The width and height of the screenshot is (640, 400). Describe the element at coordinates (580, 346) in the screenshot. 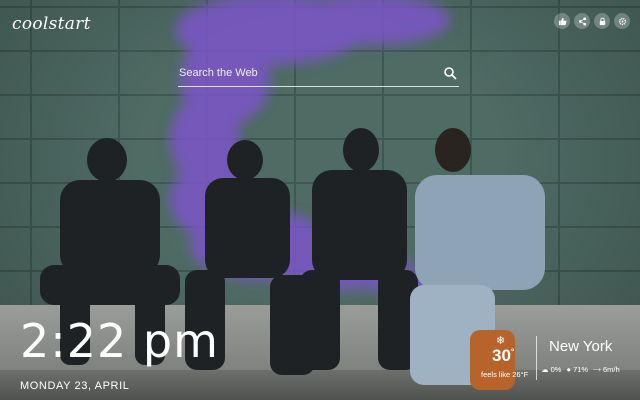

I see `city-name: New York` at that location.